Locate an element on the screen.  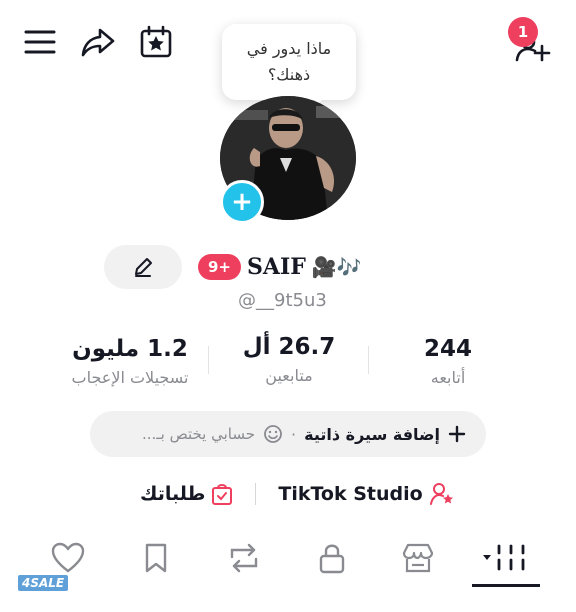
stat-following-value: 244 is located at coordinates (447, 349).